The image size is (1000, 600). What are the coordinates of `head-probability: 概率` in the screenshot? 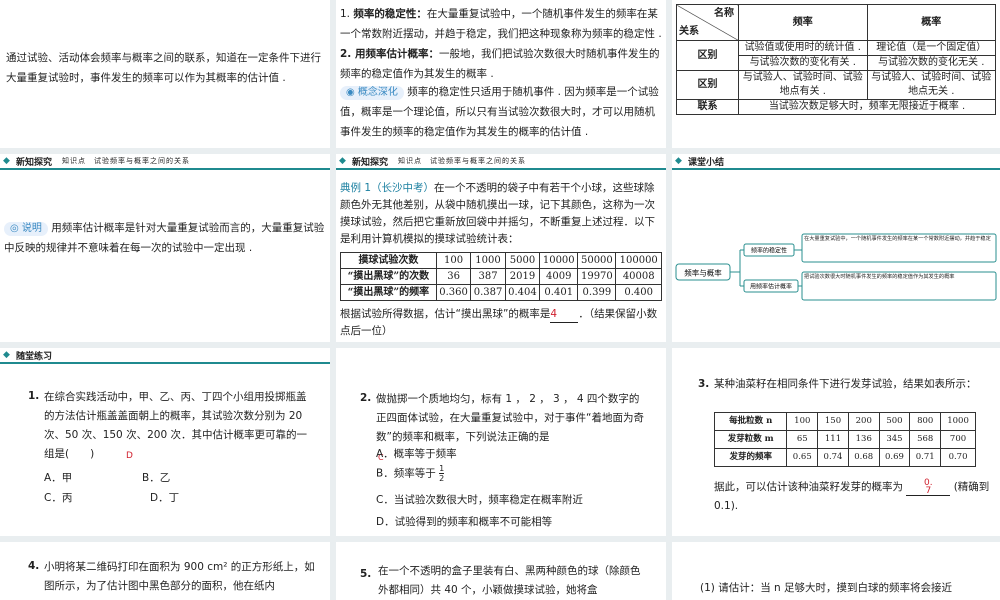 It's located at (931, 22).